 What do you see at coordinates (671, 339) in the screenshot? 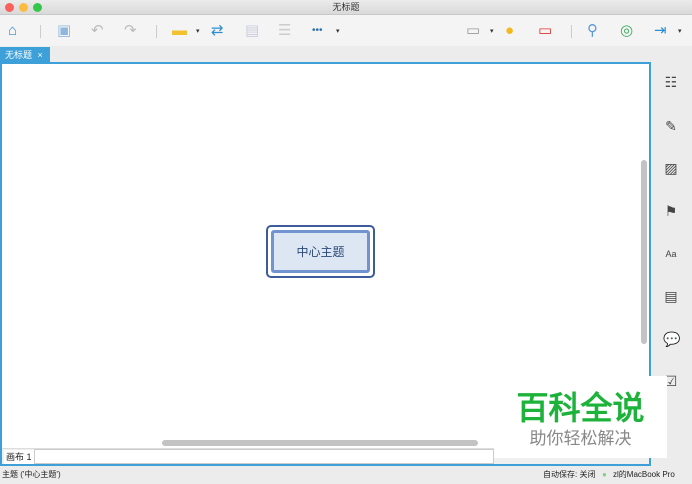
I see `comment-icon: 💬` at bounding box center [671, 339].